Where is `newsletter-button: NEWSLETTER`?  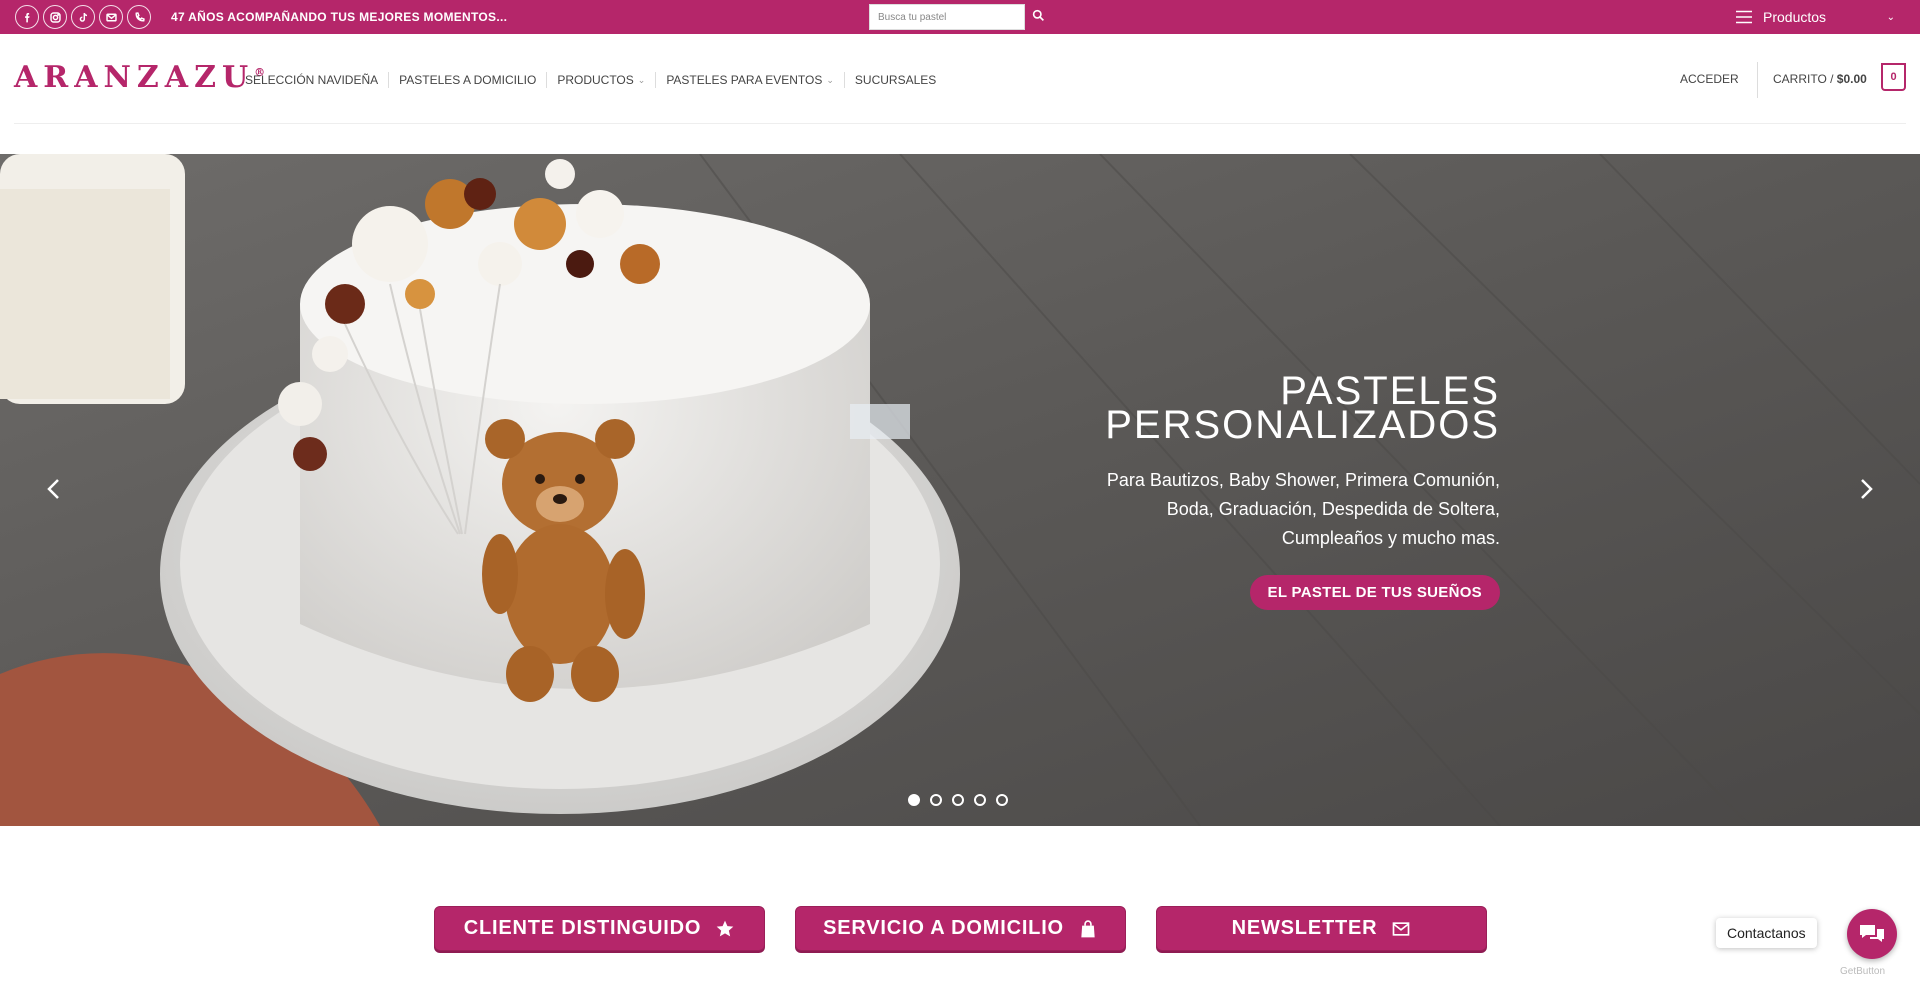 newsletter-button: NEWSLETTER is located at coordinates (1321, 928).